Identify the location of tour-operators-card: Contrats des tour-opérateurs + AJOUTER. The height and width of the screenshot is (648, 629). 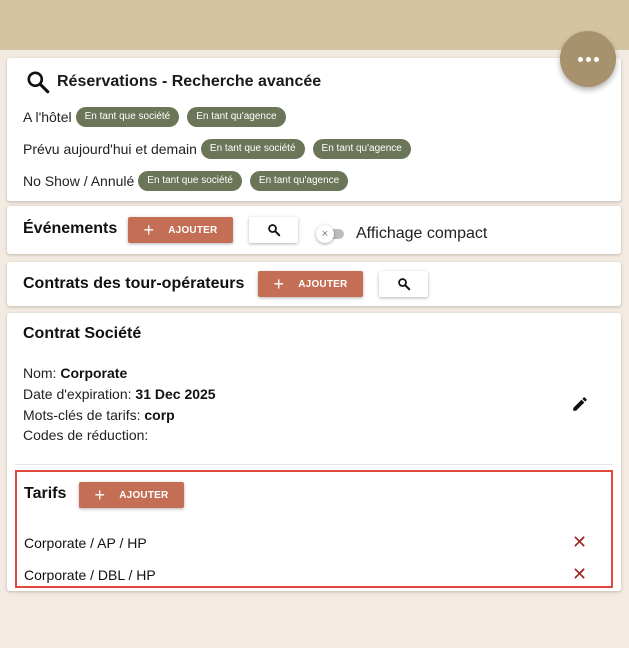
(314, 284).